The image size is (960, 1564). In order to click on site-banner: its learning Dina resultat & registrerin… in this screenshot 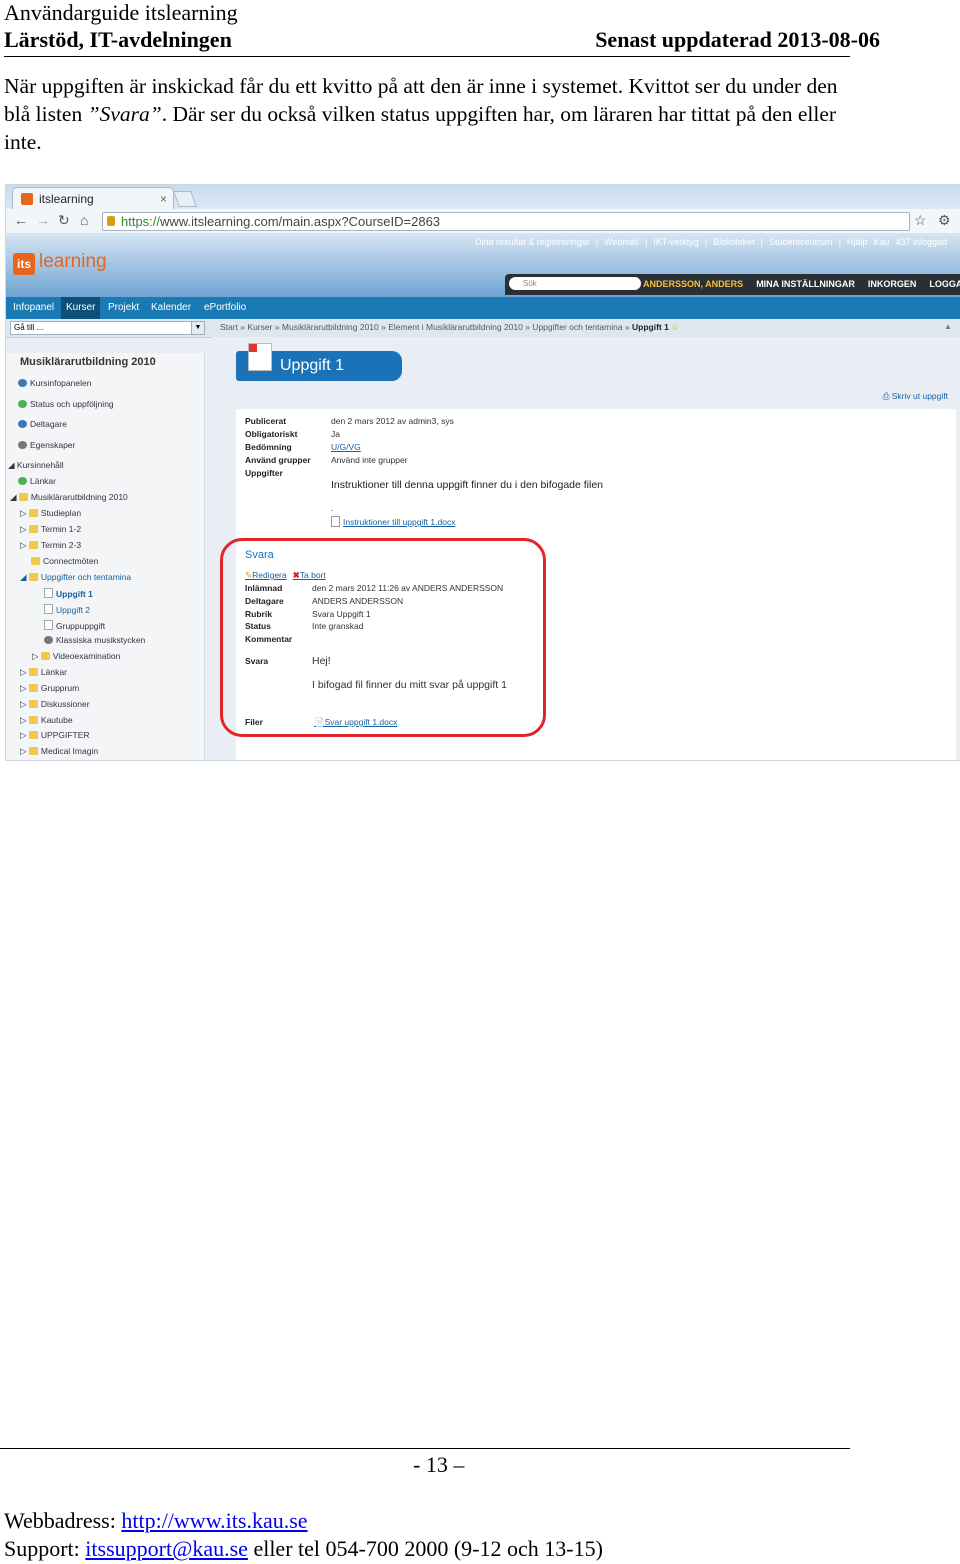, I will do `click(483, 265)`.